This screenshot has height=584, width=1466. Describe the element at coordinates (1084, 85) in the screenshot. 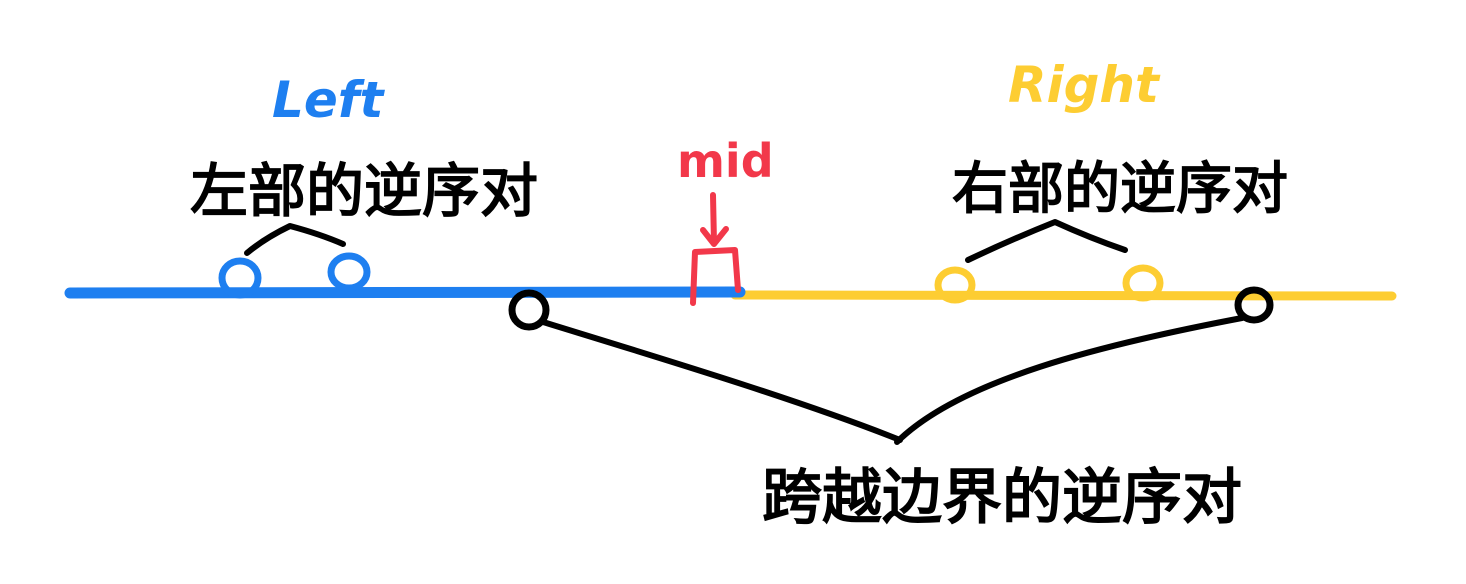

I see `right-label: Right` at that location.